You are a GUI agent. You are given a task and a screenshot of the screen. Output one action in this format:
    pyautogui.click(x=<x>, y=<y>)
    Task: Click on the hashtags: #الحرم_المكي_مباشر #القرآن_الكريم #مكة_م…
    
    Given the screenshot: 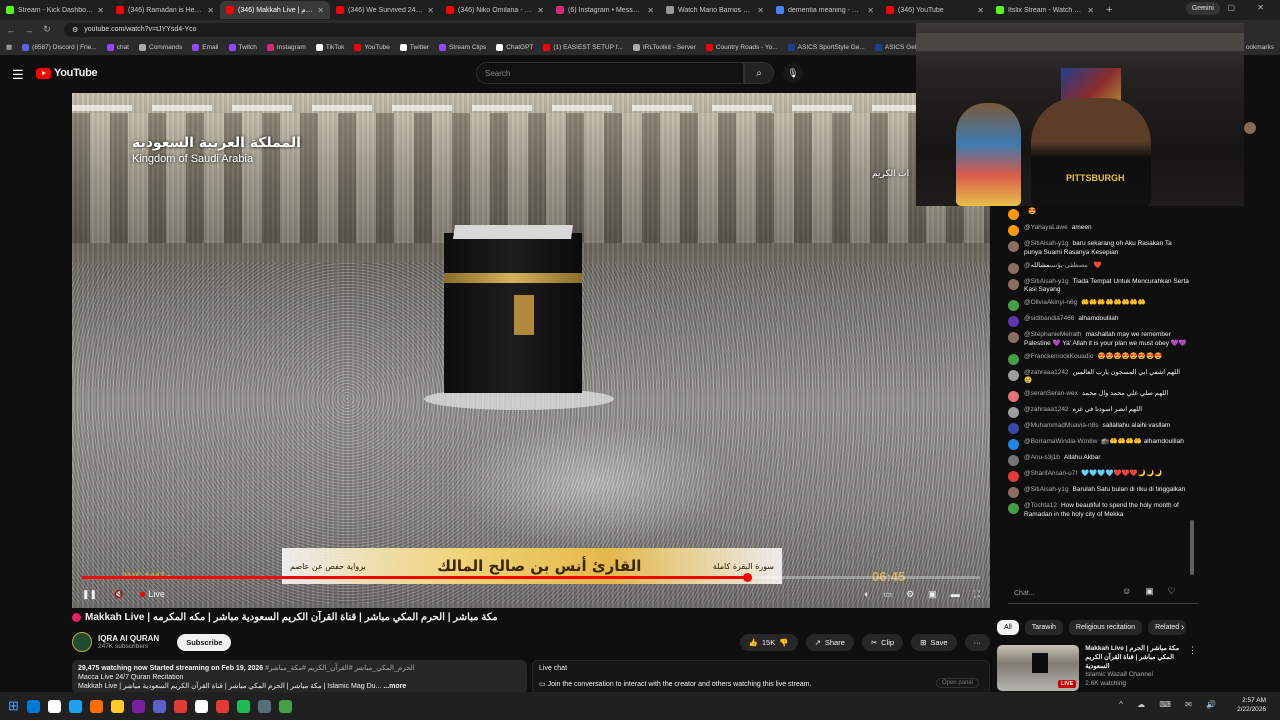 What is the action you would take?
    pyautogui.click(x=340, y=668)
    